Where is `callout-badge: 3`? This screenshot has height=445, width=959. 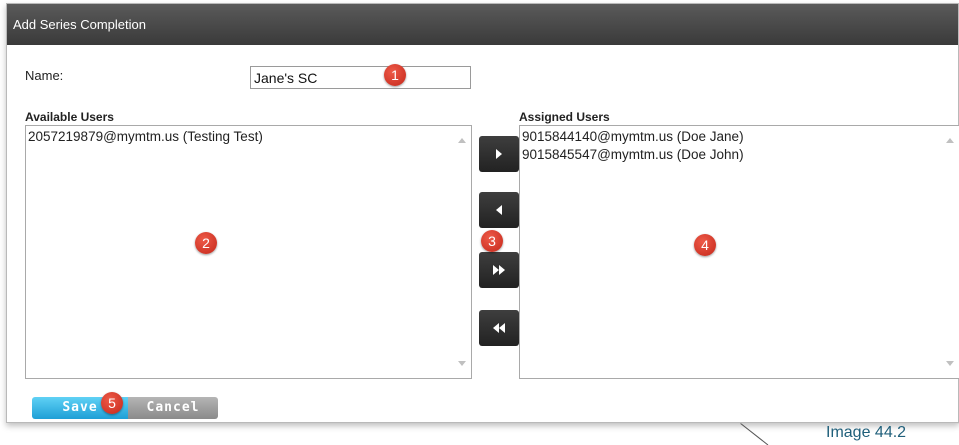
callout-badge: 3 is located at coordinates (492, 241).